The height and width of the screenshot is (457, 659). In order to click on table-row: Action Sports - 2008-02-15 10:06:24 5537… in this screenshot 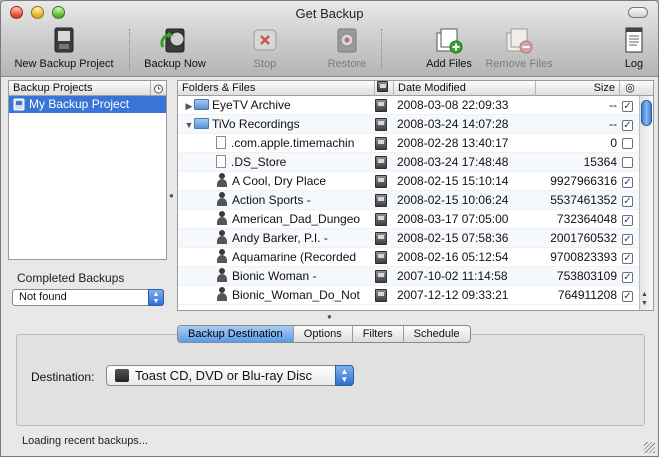, I will do `click(409, 200)`.